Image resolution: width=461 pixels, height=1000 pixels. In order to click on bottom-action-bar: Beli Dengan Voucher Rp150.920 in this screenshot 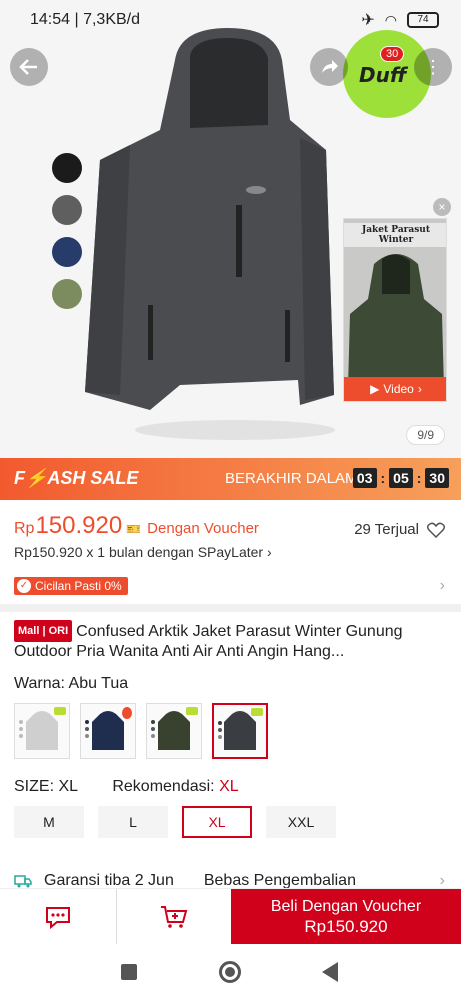, I will do `click(230, 916)`.